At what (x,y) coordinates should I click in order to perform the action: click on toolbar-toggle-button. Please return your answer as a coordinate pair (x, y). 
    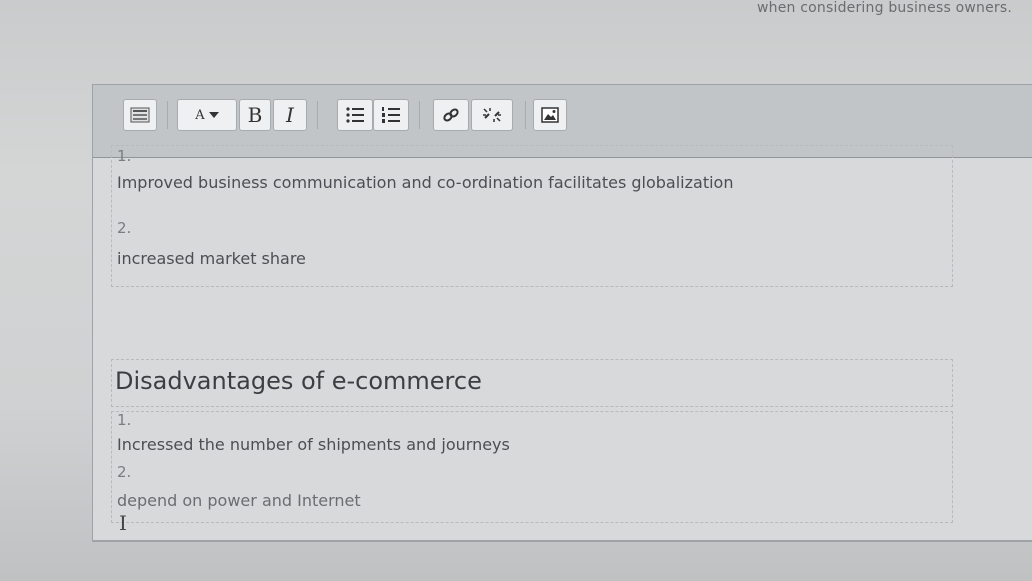
    Looking at the image, I should click on (140, 115).